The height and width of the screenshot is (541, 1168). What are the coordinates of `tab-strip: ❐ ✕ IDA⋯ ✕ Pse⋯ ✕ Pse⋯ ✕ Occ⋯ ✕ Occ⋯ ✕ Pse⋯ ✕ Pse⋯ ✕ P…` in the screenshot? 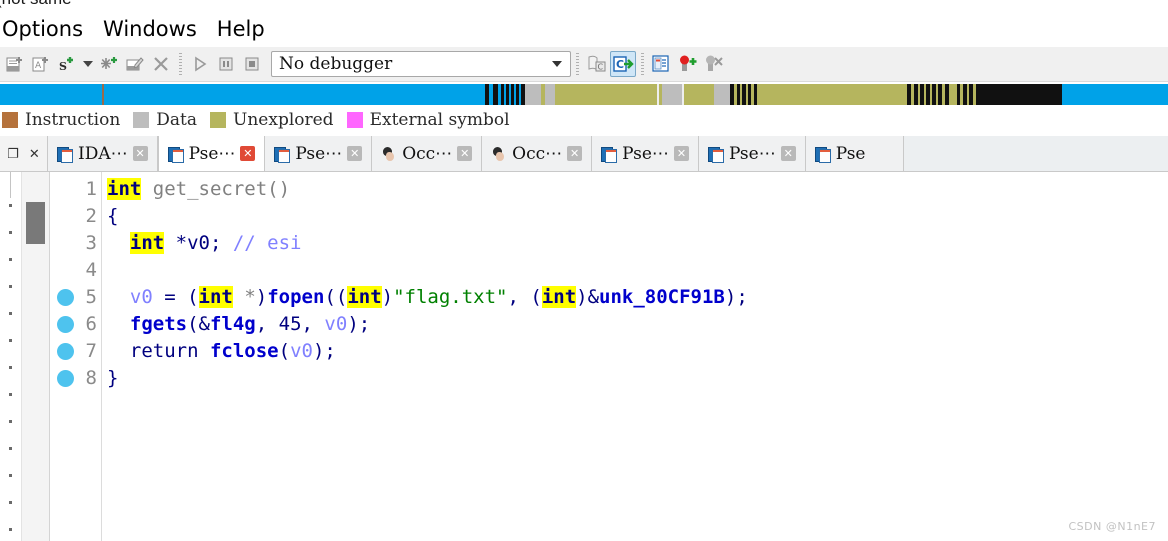 It's located at (584, 154).